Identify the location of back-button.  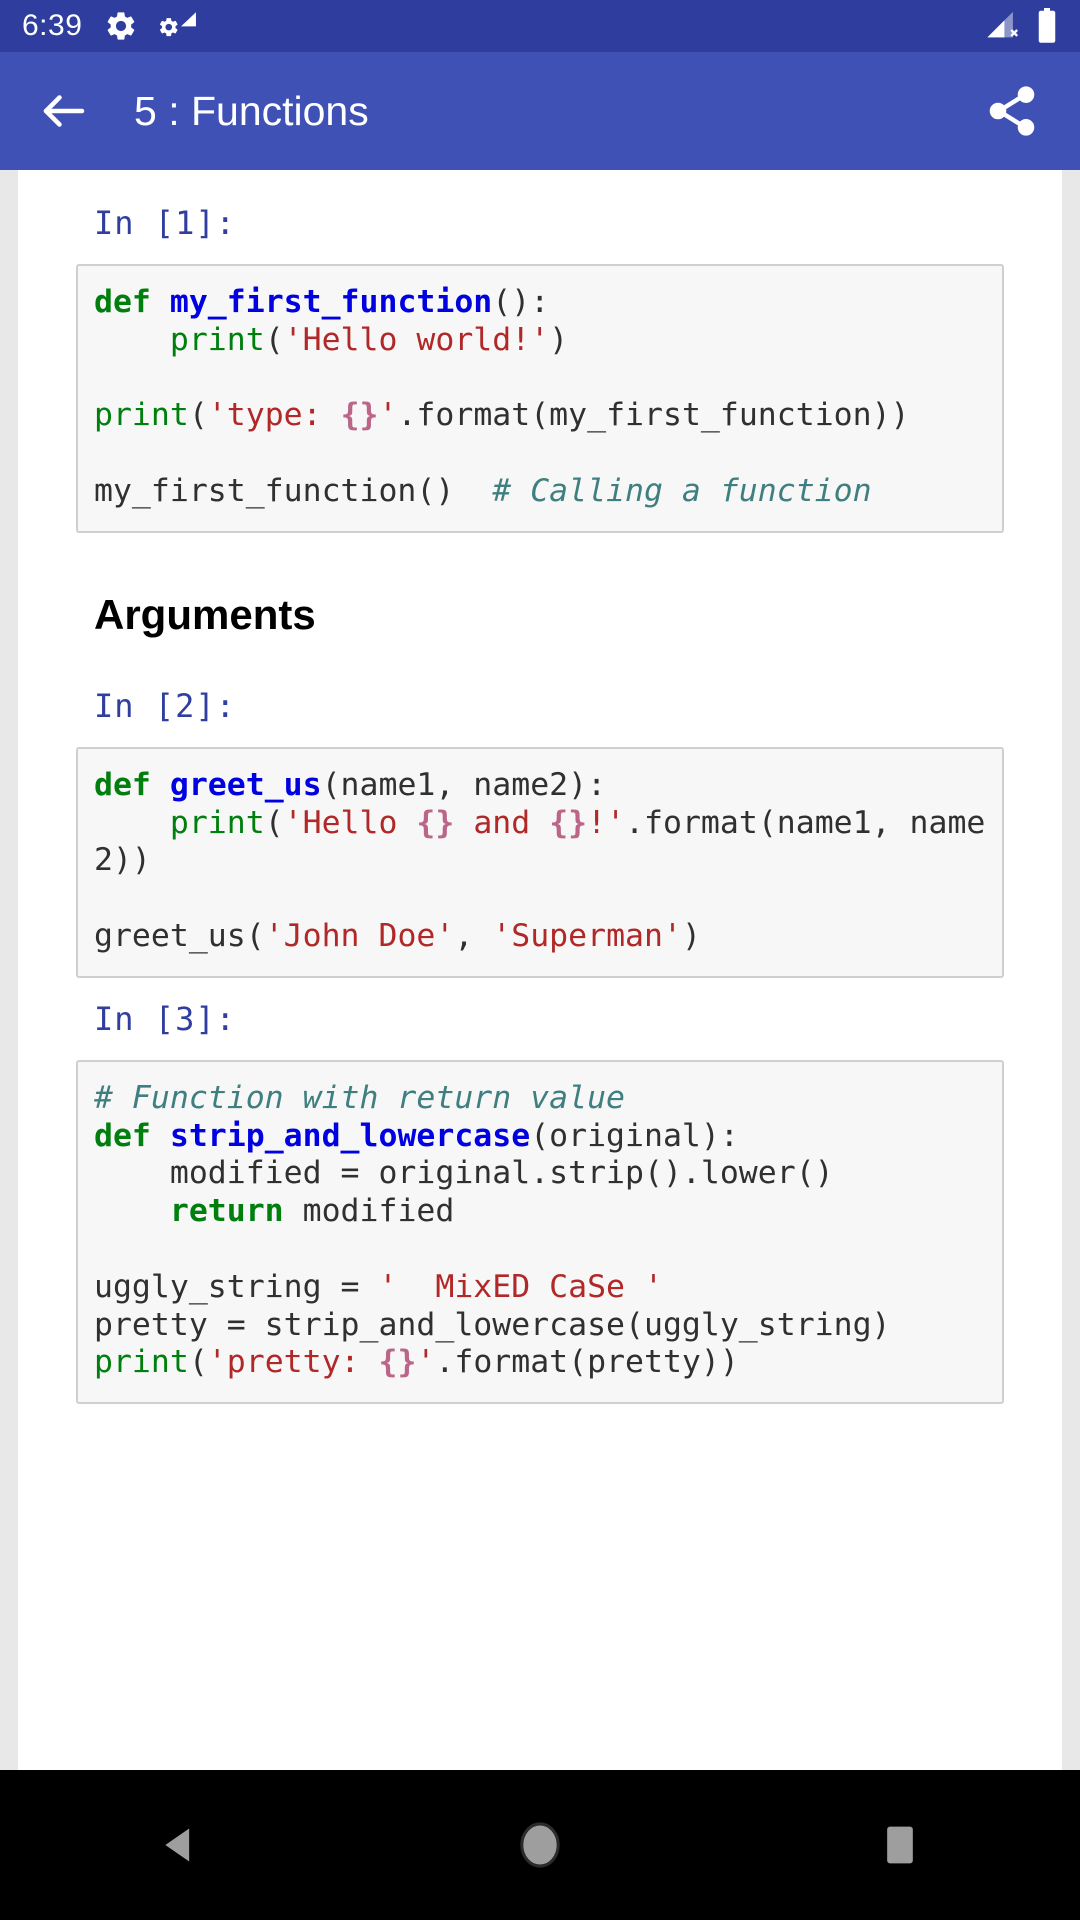
(64, 111).